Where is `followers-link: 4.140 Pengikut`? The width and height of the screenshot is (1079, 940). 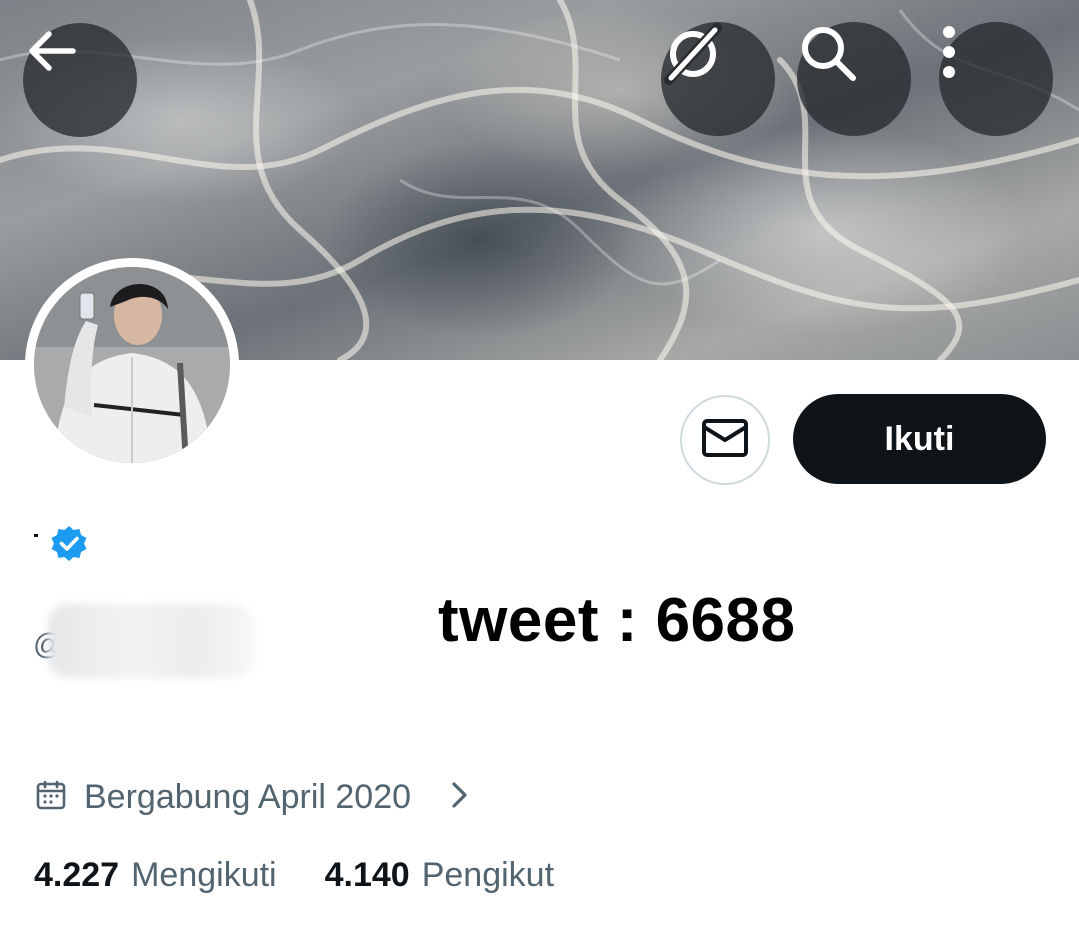 followers-link: 4.140 Pengikut is located at coordinates (439, 875).